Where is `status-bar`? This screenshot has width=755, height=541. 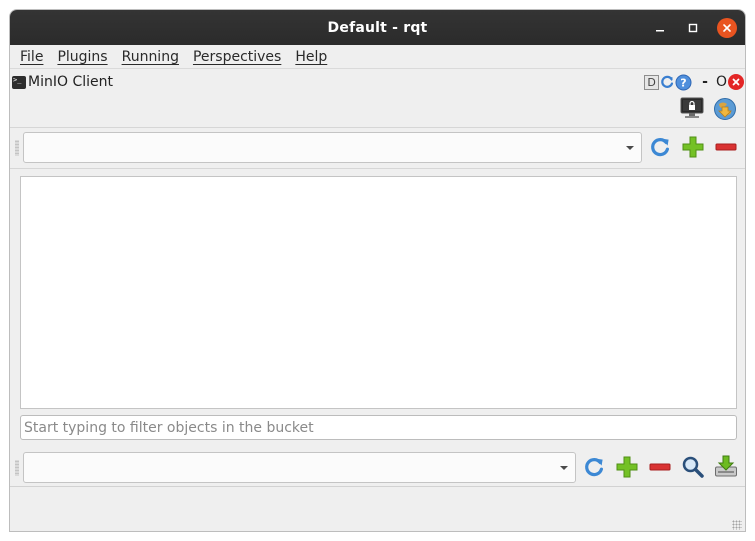 status-bar is located at coordinates (377, 508).